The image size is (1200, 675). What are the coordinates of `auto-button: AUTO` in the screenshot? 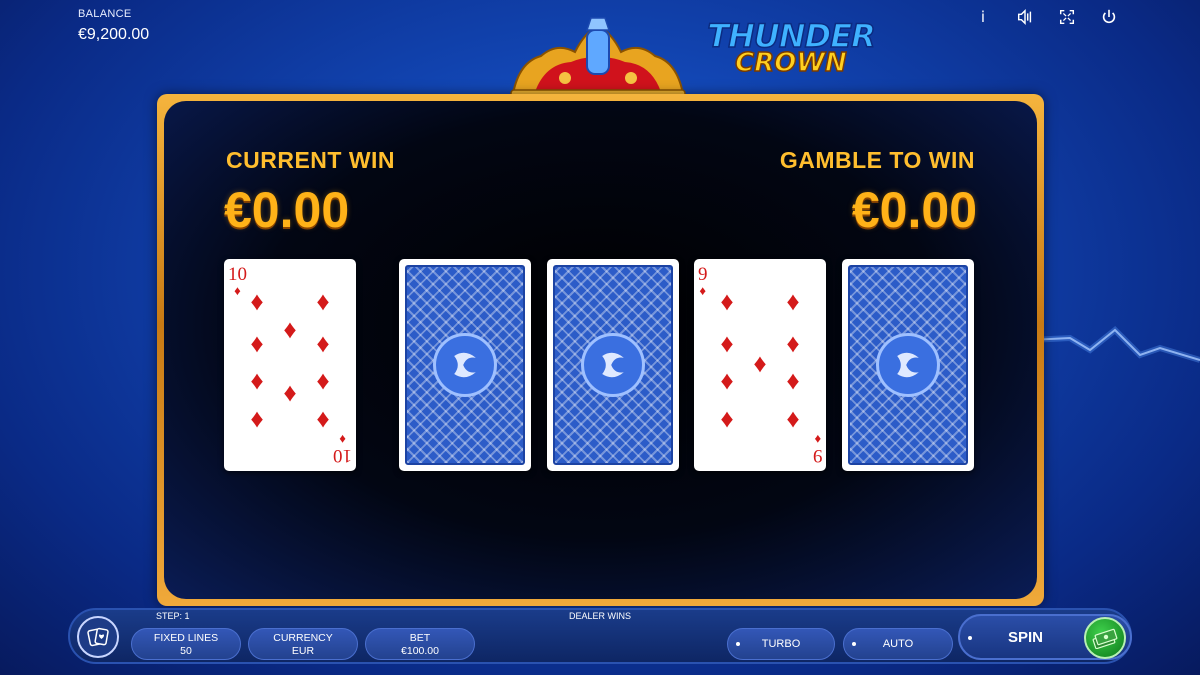 It's located at (898, 644).